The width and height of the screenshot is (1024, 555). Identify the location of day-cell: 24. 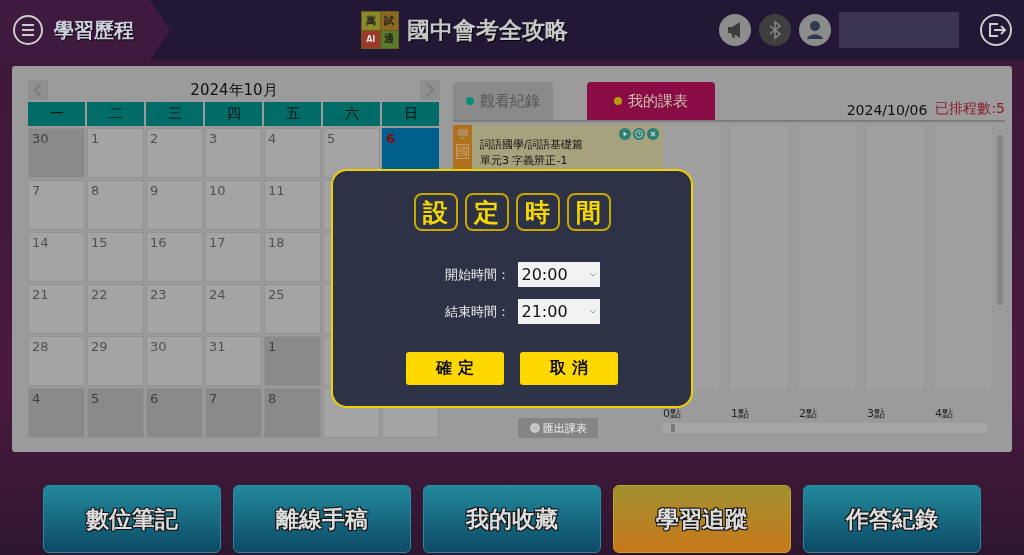
(233, 309).